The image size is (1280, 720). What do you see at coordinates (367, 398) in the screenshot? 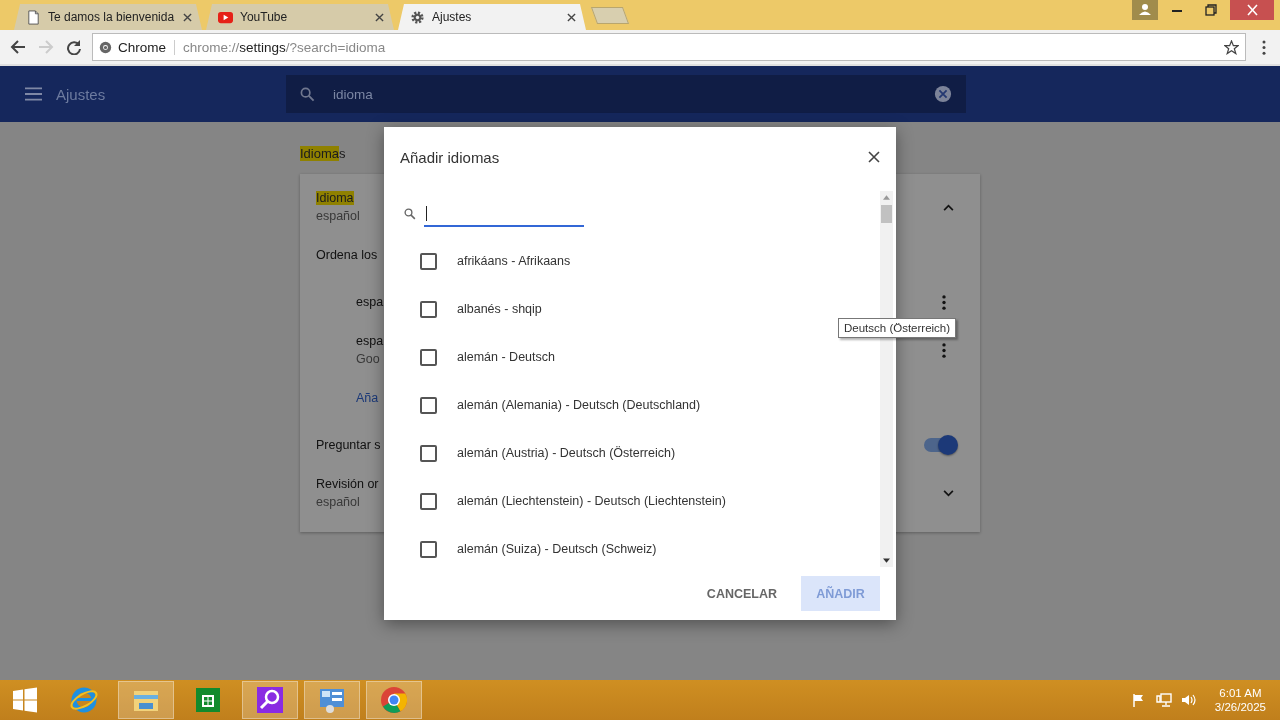
I see `add-languages-link: Aña` at bounding box center [367, 398].